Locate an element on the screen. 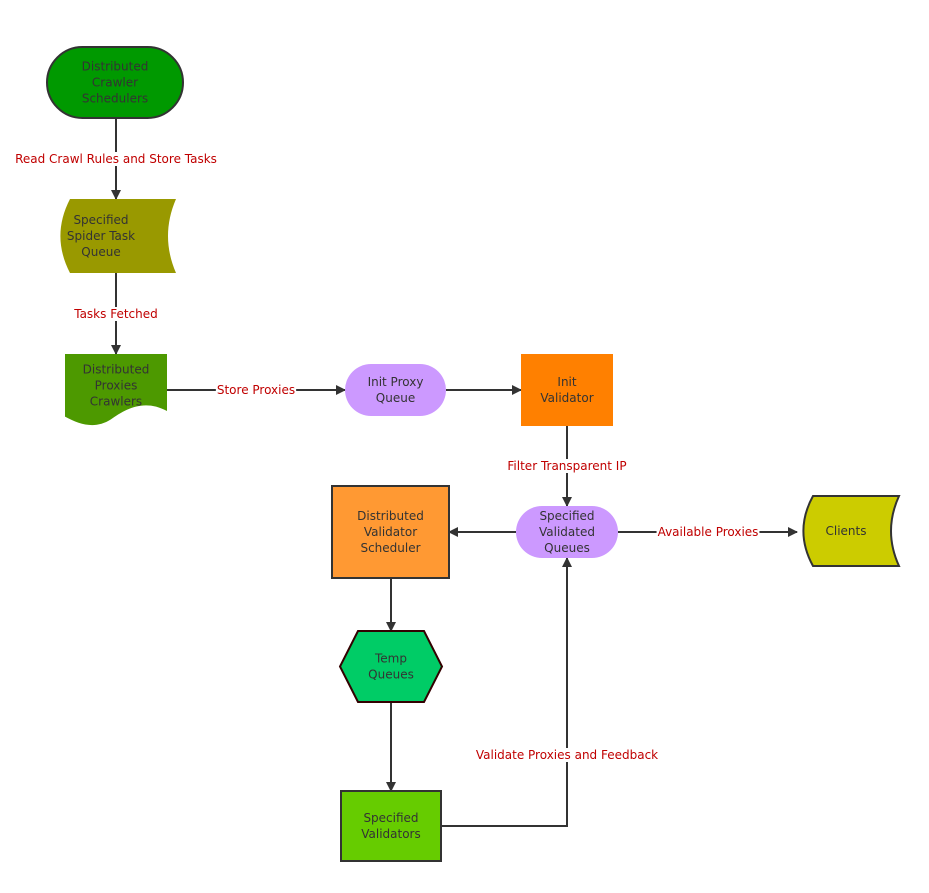 This screenshot has height=893, width=929. node-label-line: Init is located at coordinates (566, 382).